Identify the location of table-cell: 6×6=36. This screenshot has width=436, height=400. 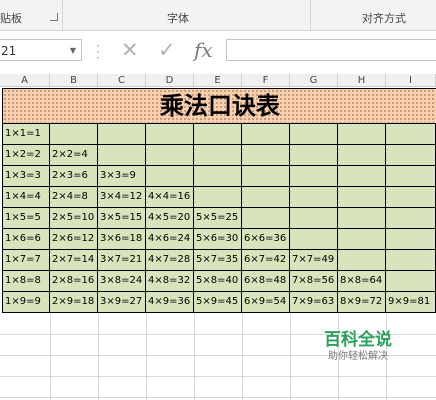
(266, 239).